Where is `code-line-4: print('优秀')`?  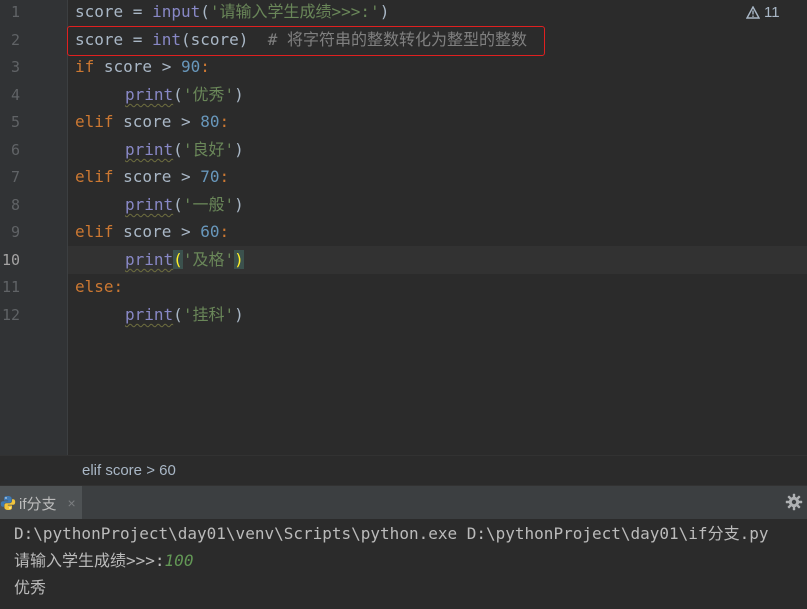 code-line-4: print('优秀') is located at coordinates (184, 95).